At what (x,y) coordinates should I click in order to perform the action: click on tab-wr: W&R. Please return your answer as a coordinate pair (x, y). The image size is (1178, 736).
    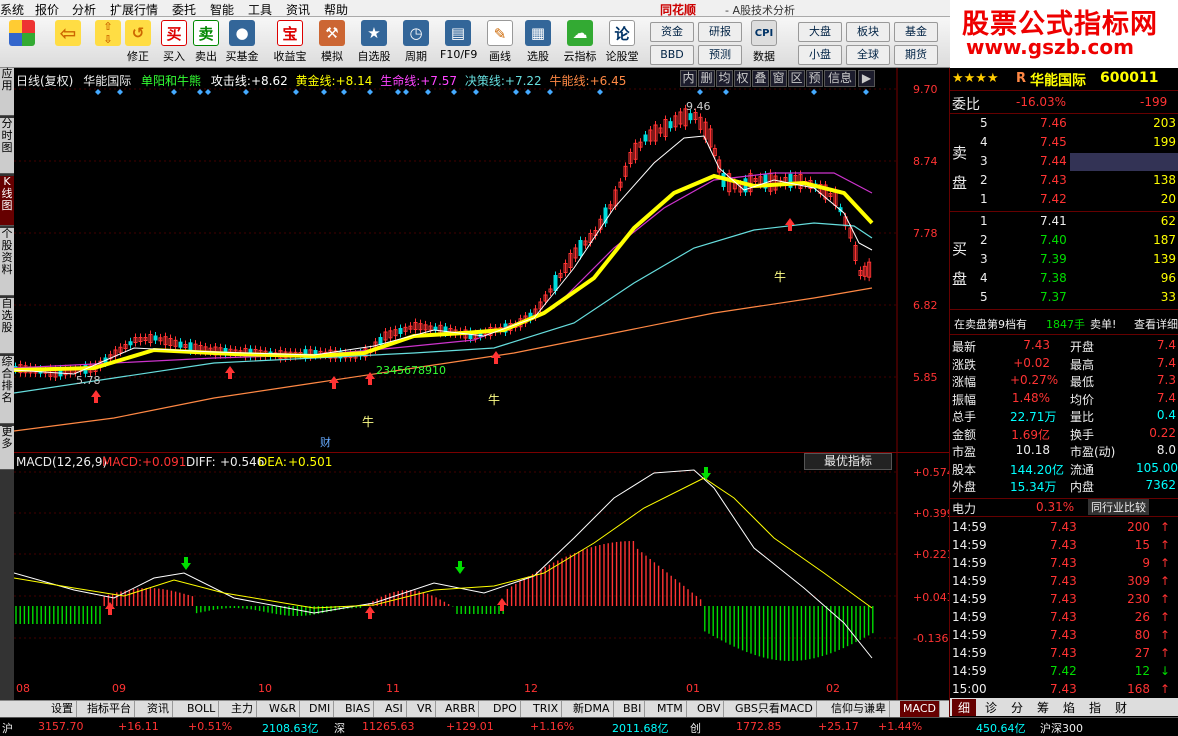
    Looking at the image, I should click on (283, 709).